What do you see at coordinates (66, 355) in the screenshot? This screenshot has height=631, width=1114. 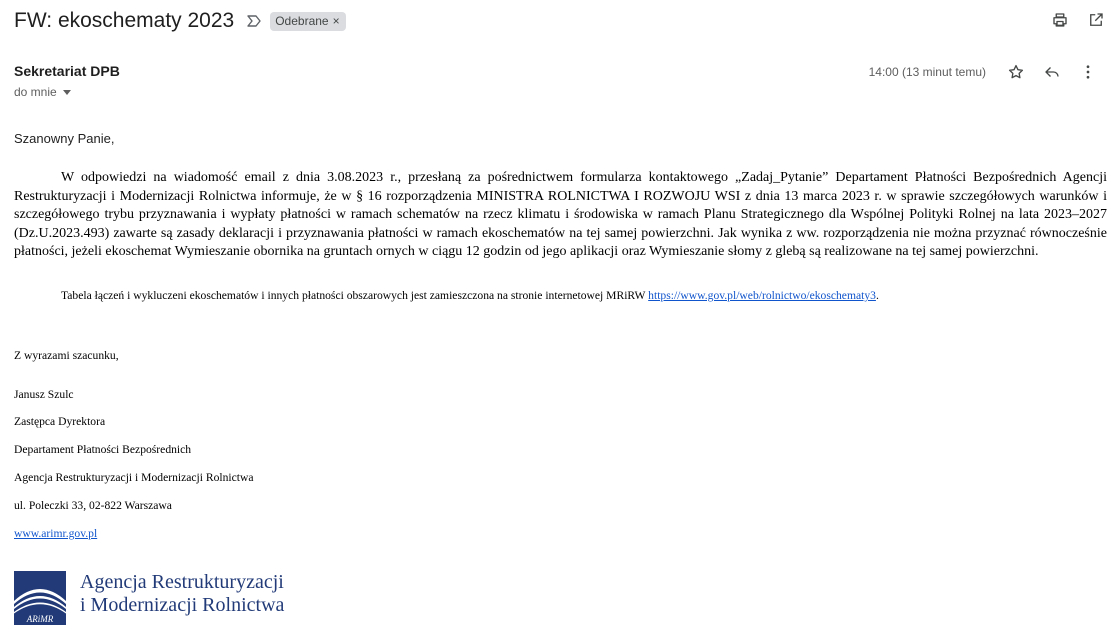 I see `signature-closing: Z wyrazami szacunku,` at bounding box center [66, 355].